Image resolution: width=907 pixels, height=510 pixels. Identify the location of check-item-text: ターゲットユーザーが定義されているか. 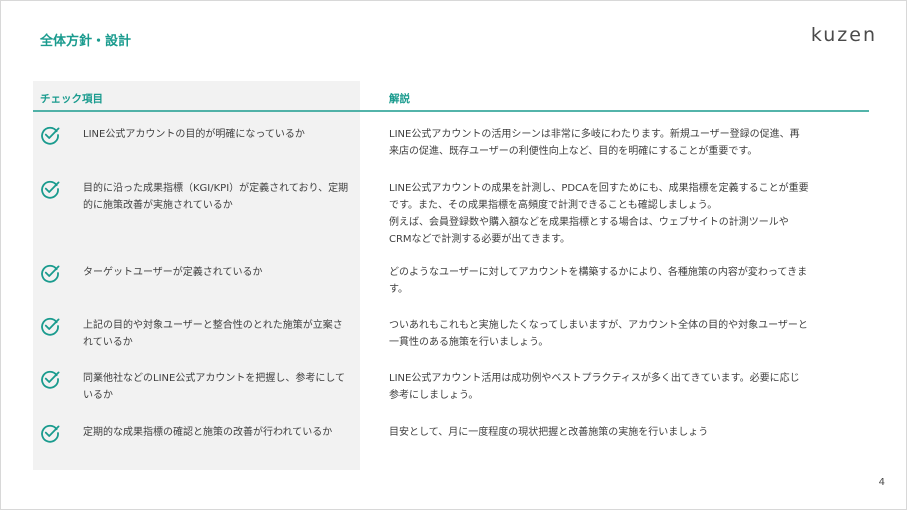
(173, 272).